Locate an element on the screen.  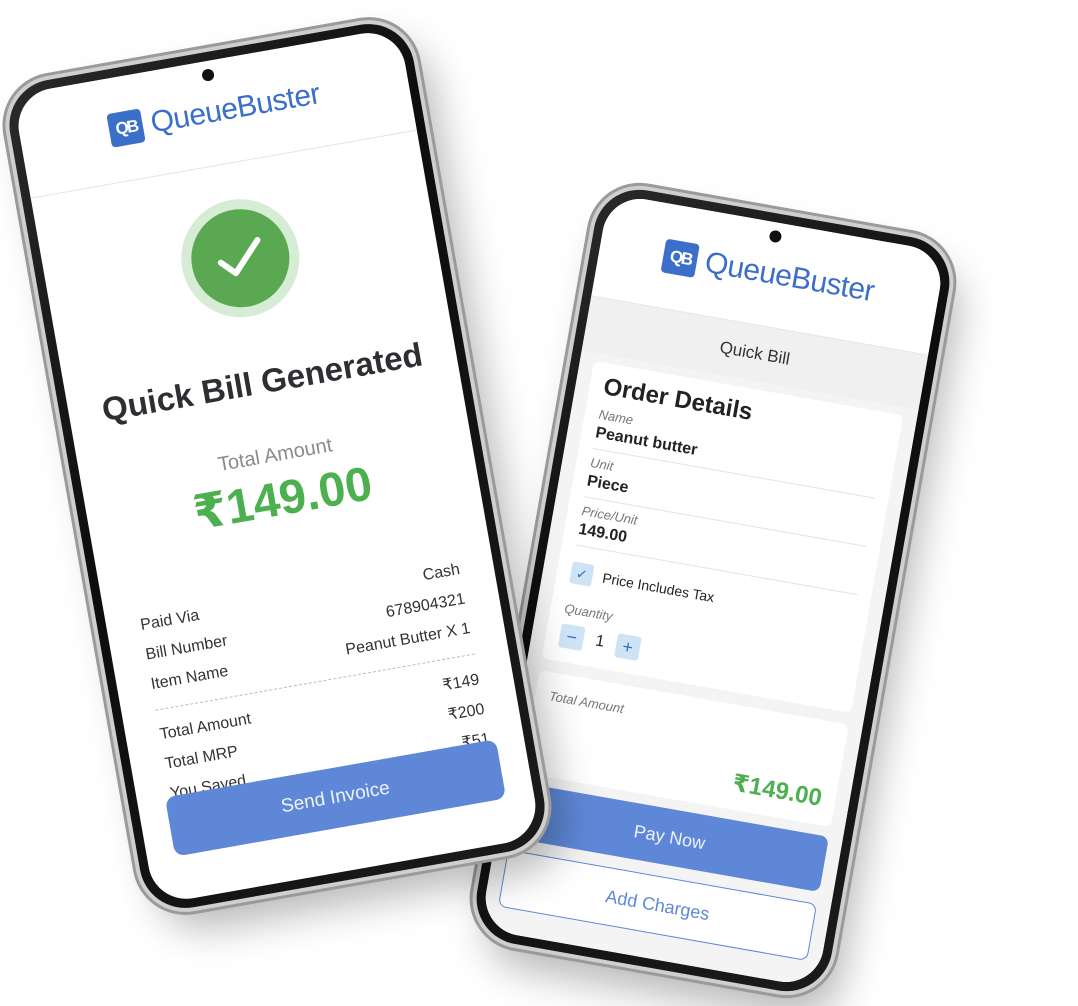
summary-value: ₹149 is located at coordinates (461, 683).